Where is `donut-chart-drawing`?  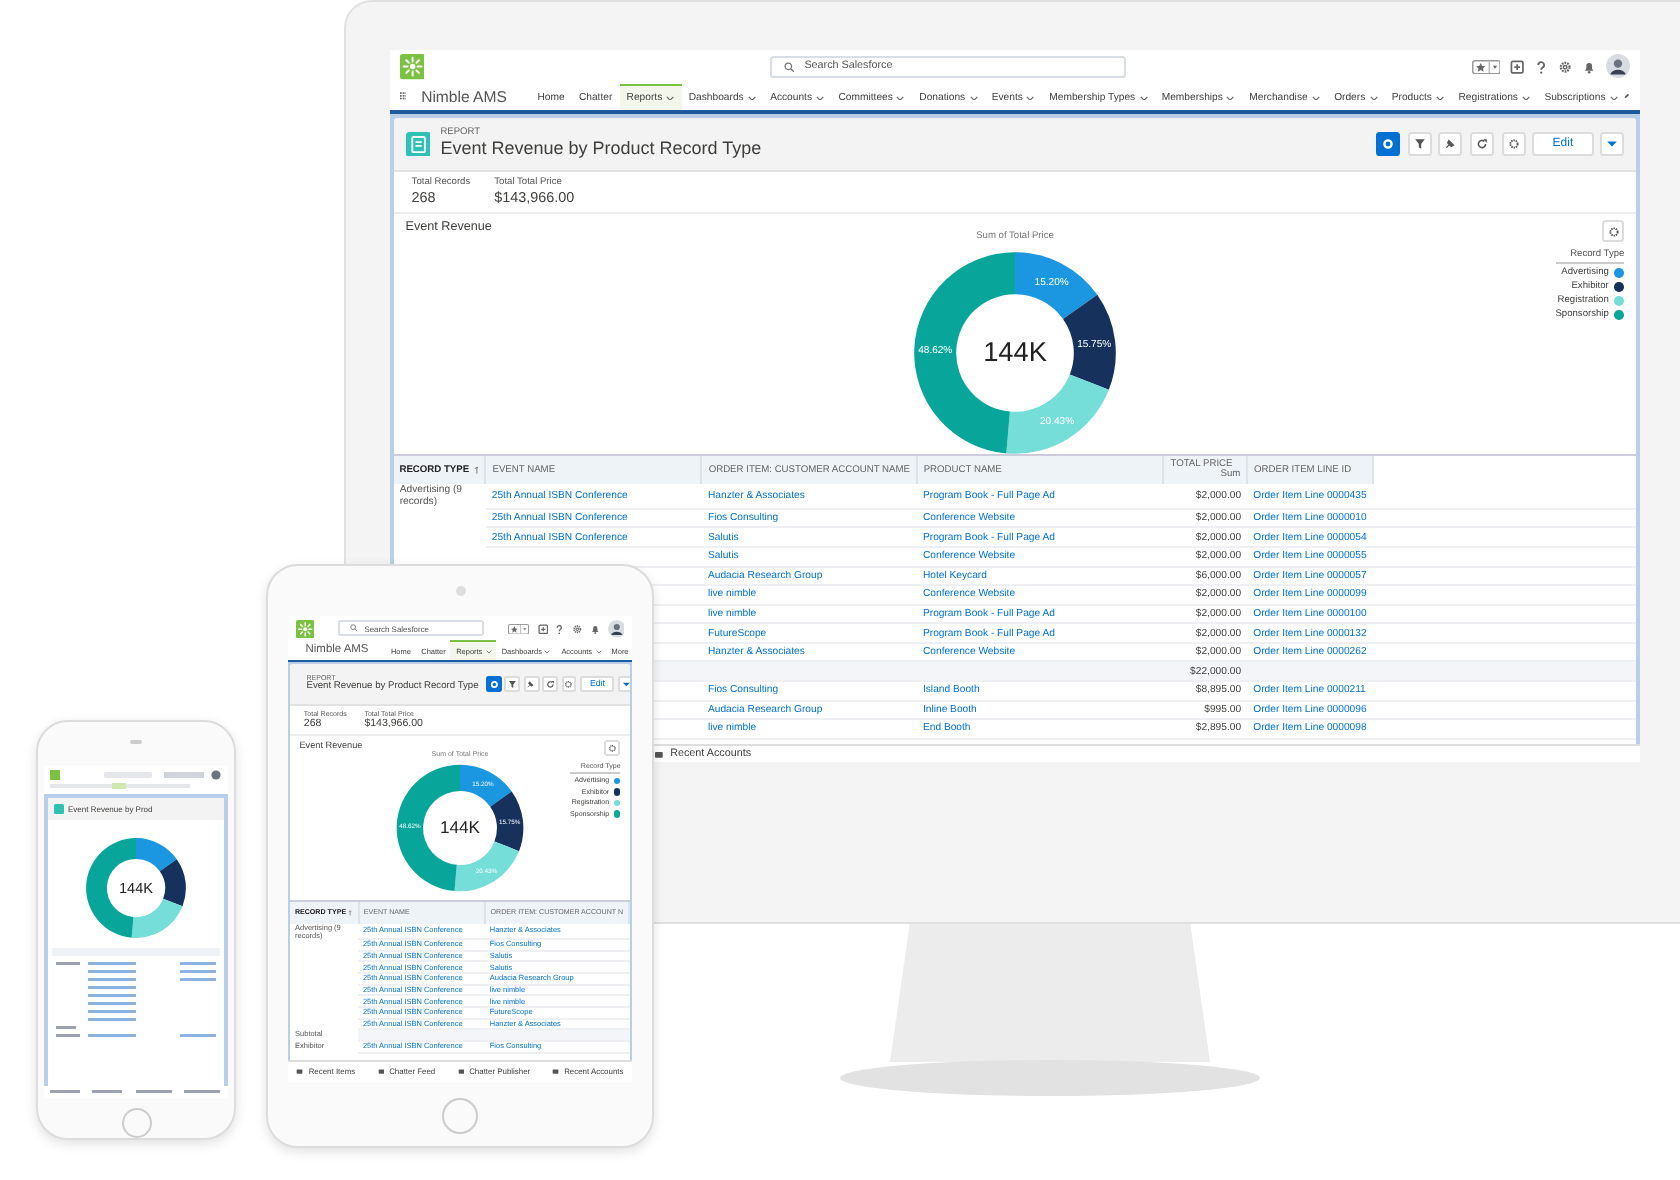 donut-chart-drawing is located at coordinates (136, 888).